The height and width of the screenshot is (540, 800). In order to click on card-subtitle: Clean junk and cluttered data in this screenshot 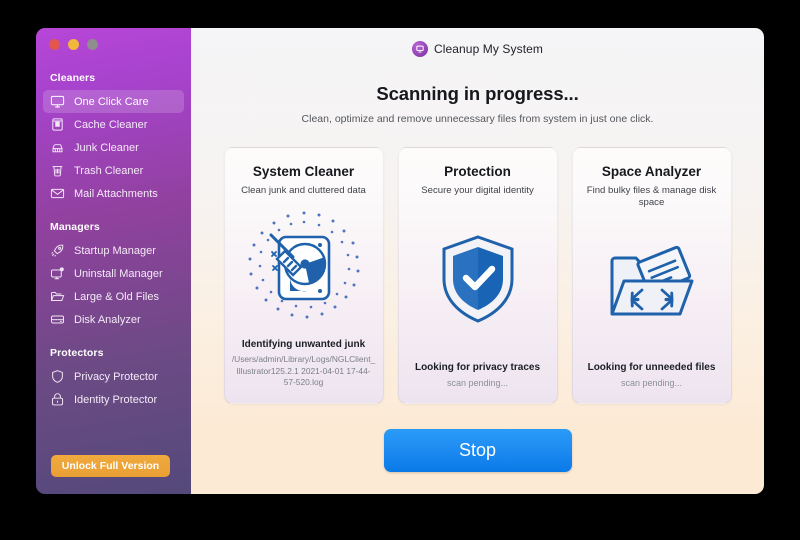, I will do `click(303, 190)`.